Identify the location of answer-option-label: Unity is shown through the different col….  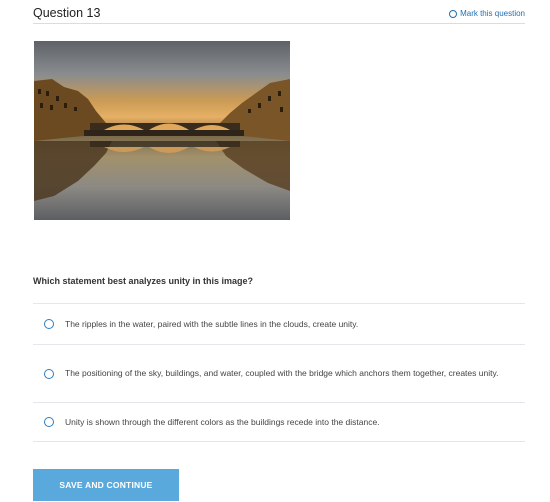
(222, 421).